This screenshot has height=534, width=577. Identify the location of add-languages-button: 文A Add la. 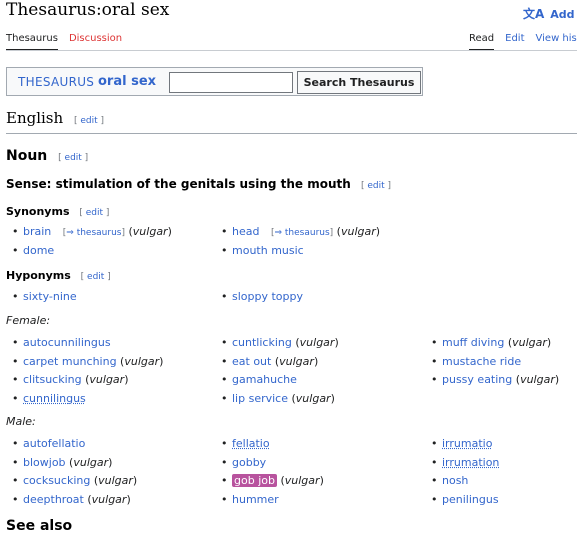
(550, 13).